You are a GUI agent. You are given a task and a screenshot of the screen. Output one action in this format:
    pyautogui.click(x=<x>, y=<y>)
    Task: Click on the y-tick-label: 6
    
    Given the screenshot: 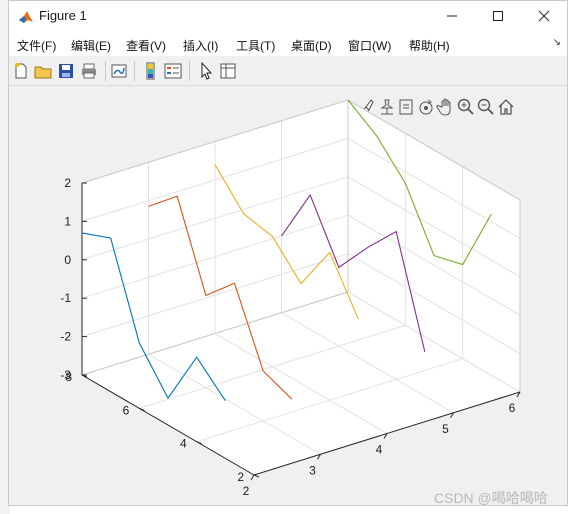 What is the action you would take?
    pyautogui.click(x=126, y=410)
    